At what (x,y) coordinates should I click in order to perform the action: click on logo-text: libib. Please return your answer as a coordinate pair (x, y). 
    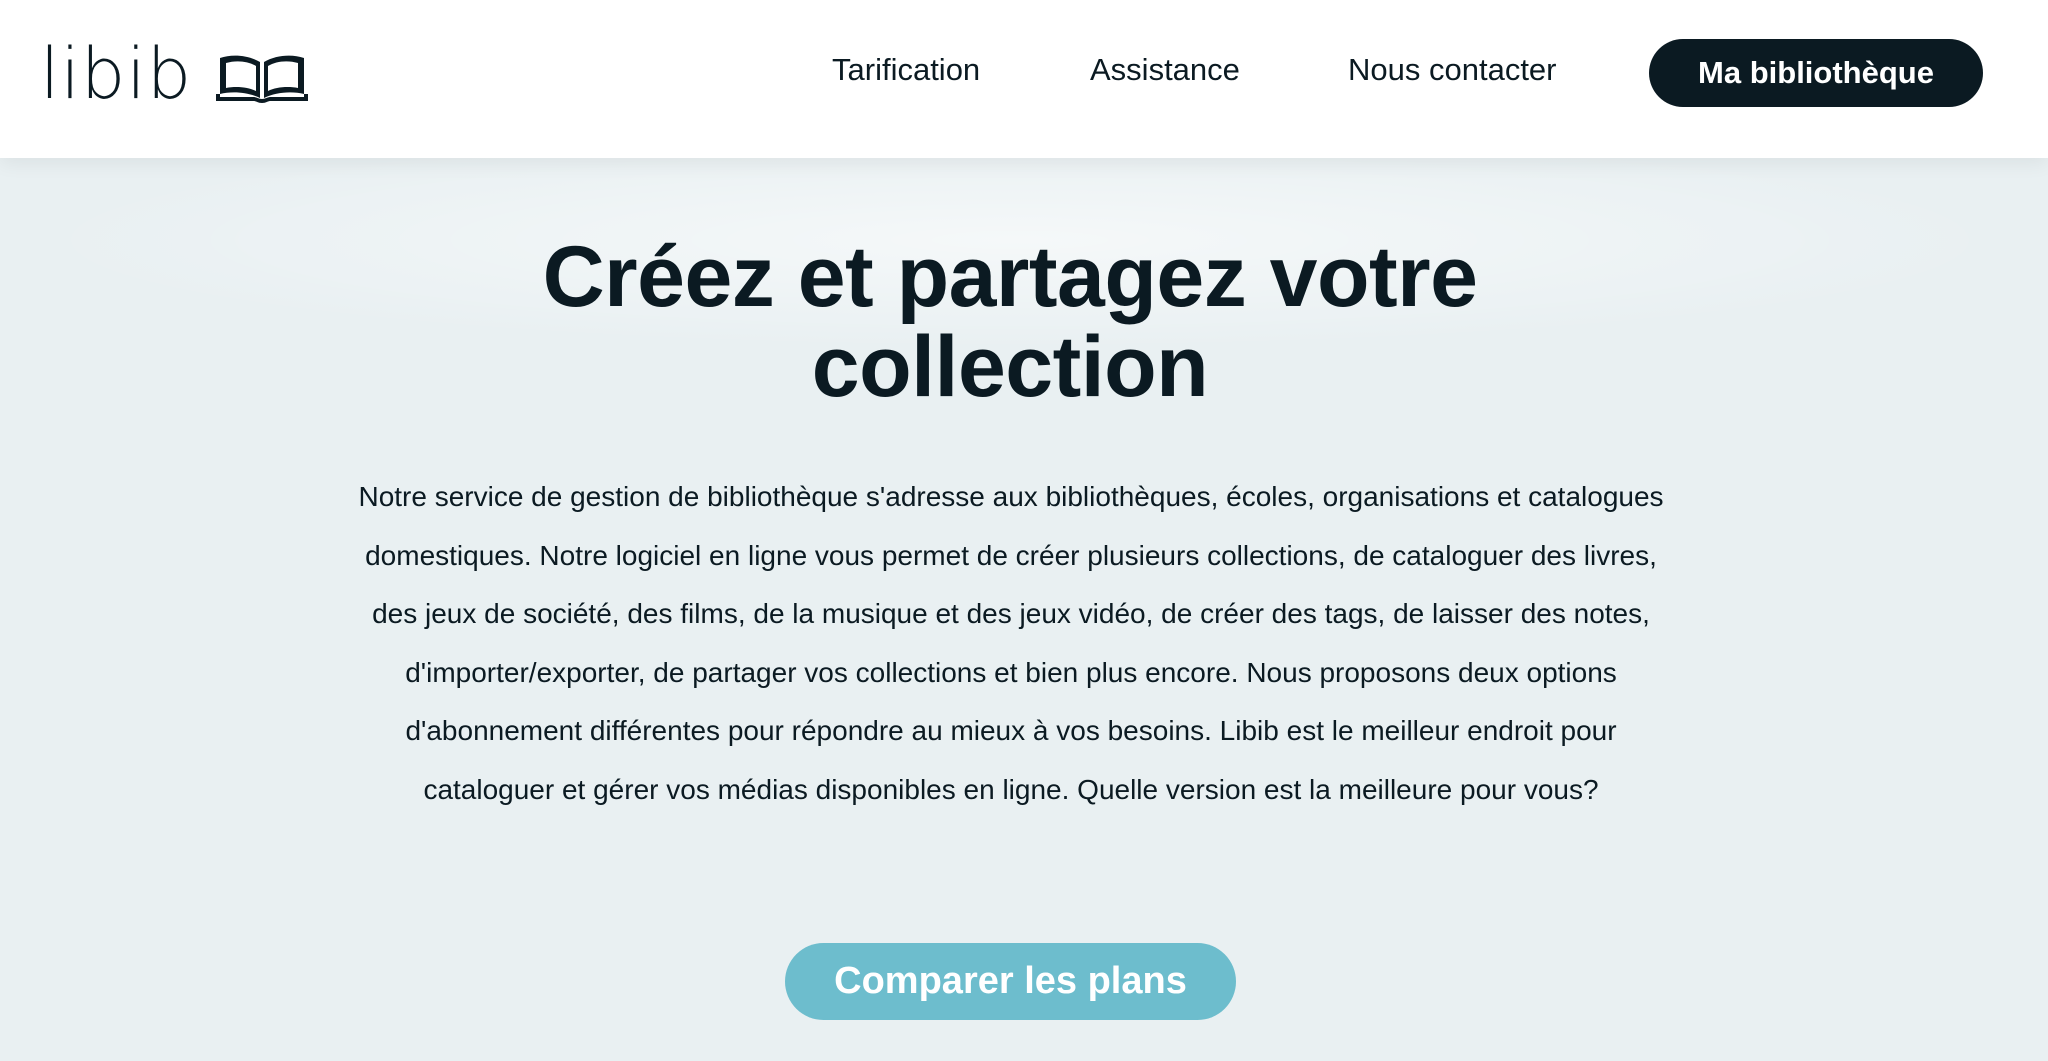
    Looking at the image, I should click on (116, 74).